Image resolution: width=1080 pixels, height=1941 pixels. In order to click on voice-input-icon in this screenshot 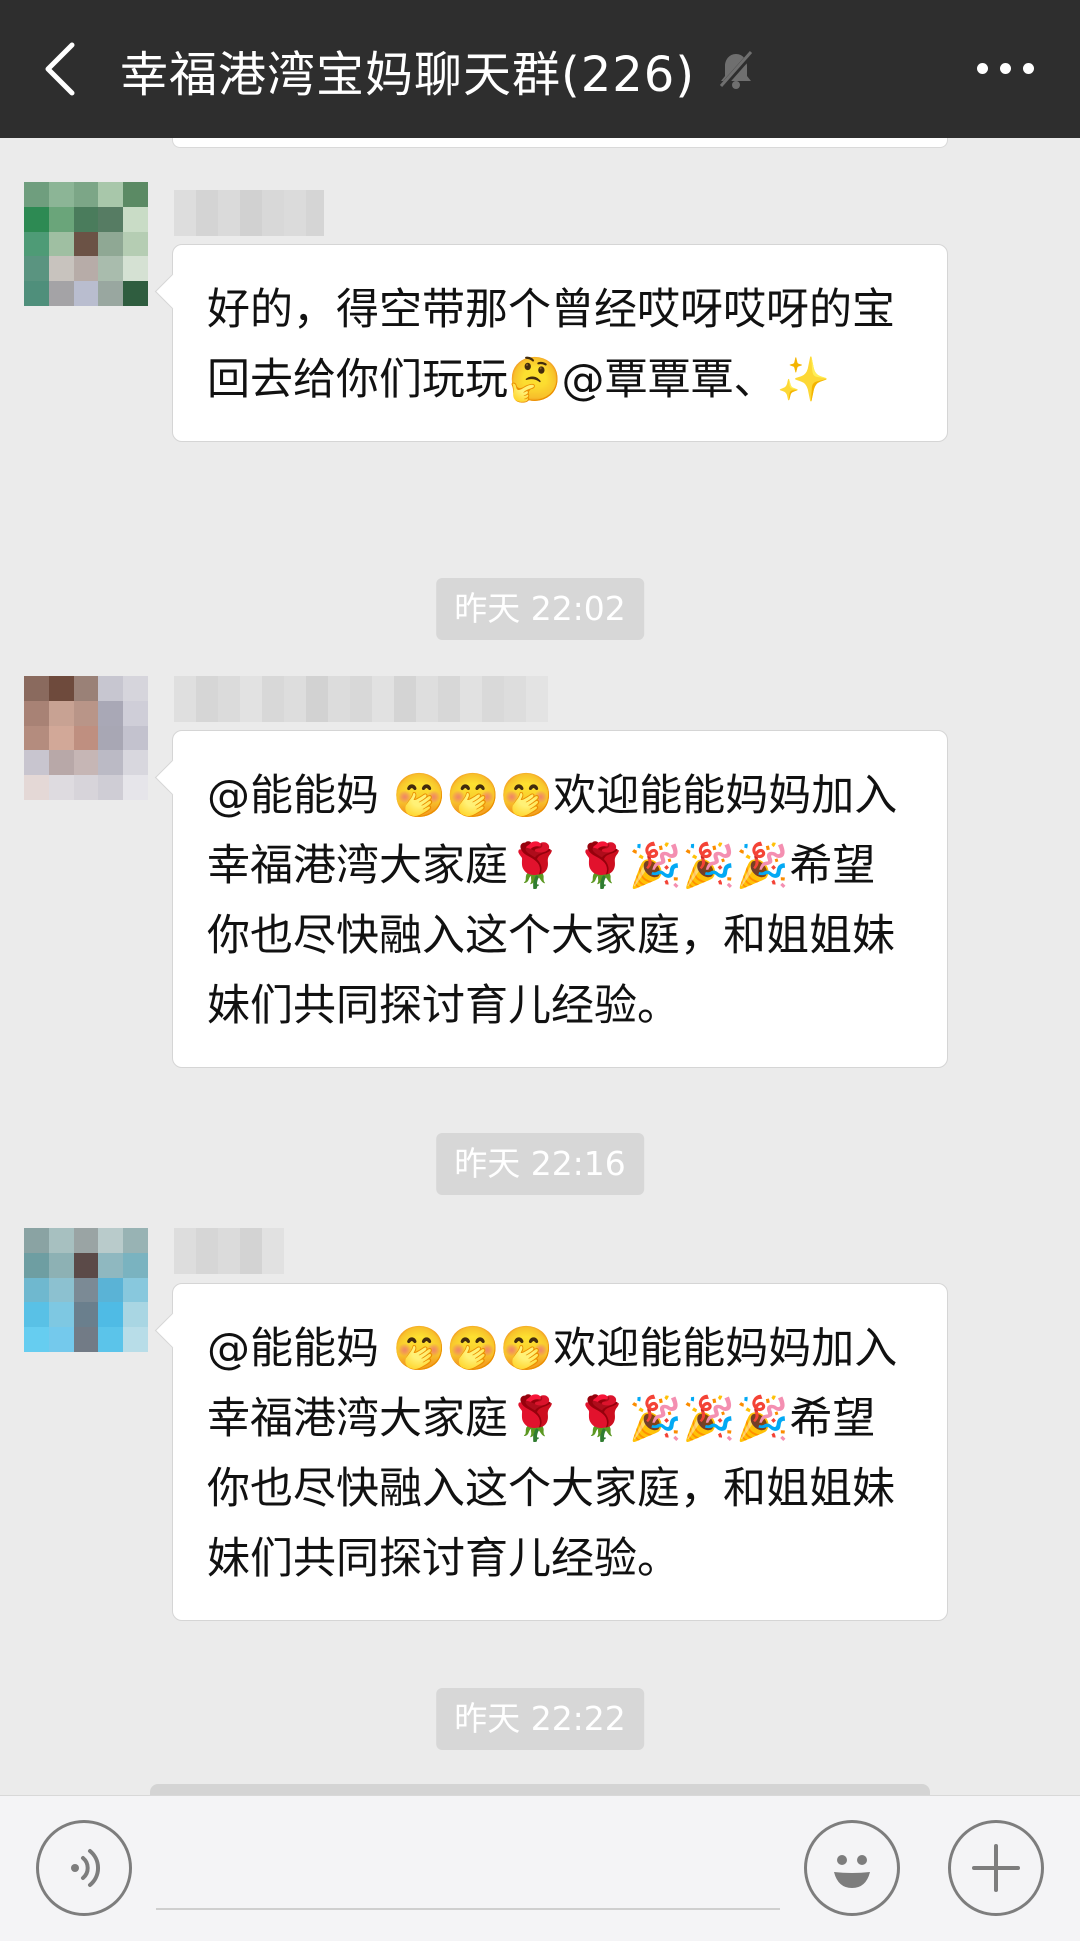, I will do `click(86, 1868)`.